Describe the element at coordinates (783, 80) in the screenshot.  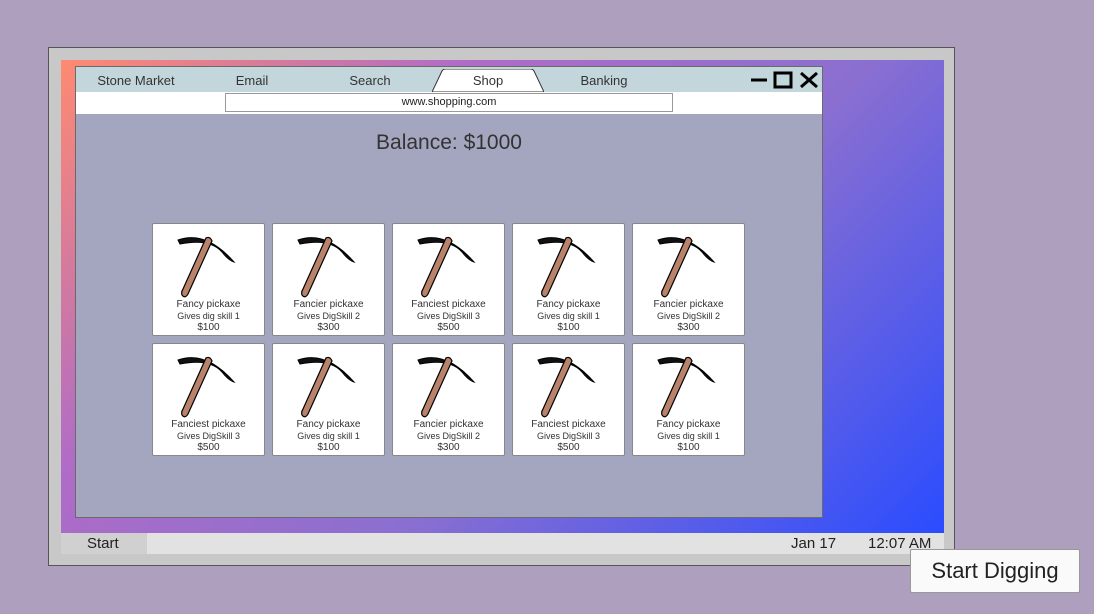
I see `maximize-icon` at that location.